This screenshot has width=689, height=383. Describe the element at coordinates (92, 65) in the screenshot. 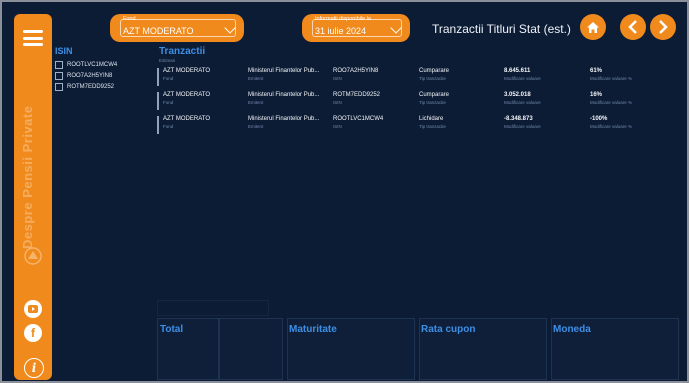

I see `isin-option-label: ROOTLVC1MCW4` at that location.